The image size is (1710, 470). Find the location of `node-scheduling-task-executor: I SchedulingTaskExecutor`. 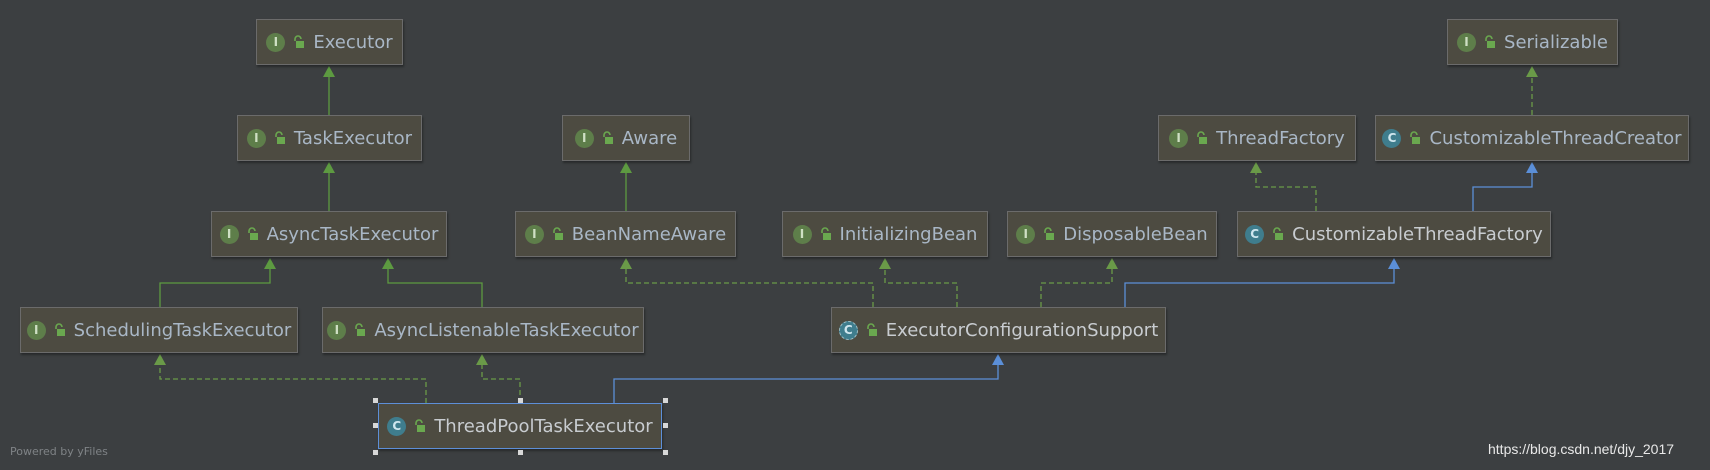

node-scheduling-task-executor: I SchedulingTaskExecutor is located at coordinates (159, 330).